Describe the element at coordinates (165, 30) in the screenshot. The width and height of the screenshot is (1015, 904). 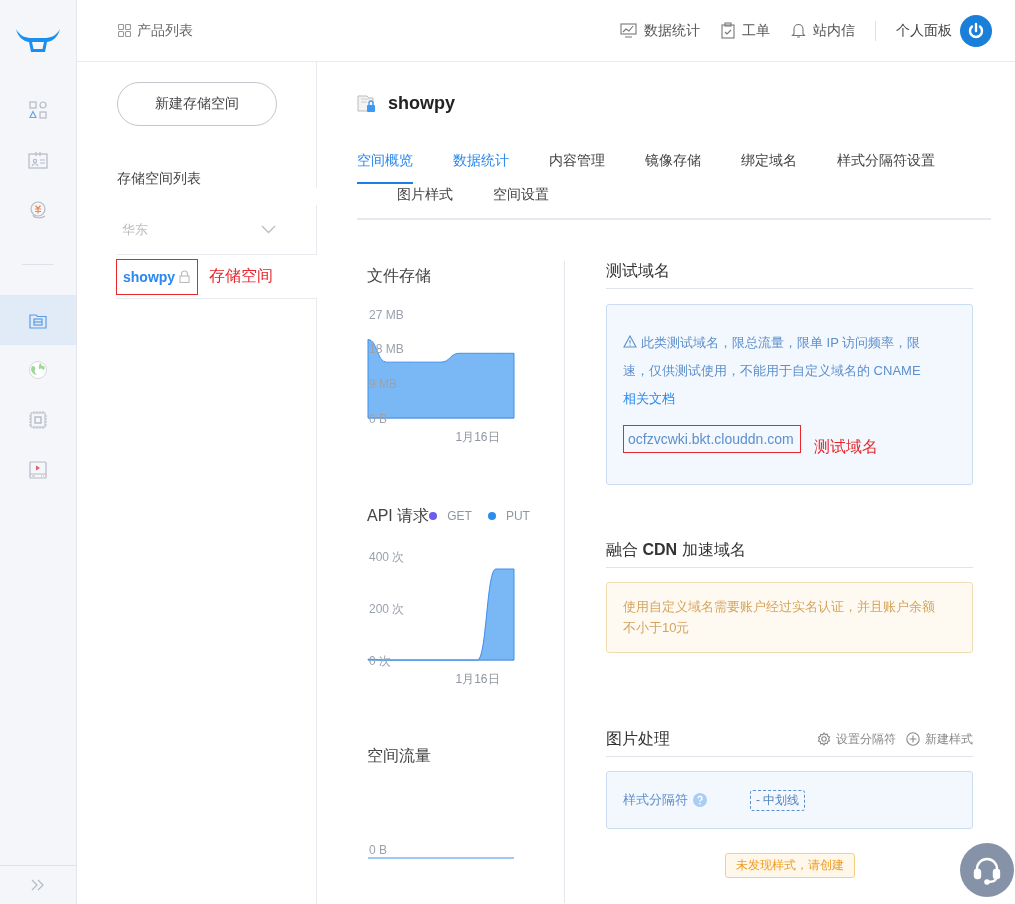
I see `breadcrumb: 产品列表` at that location.